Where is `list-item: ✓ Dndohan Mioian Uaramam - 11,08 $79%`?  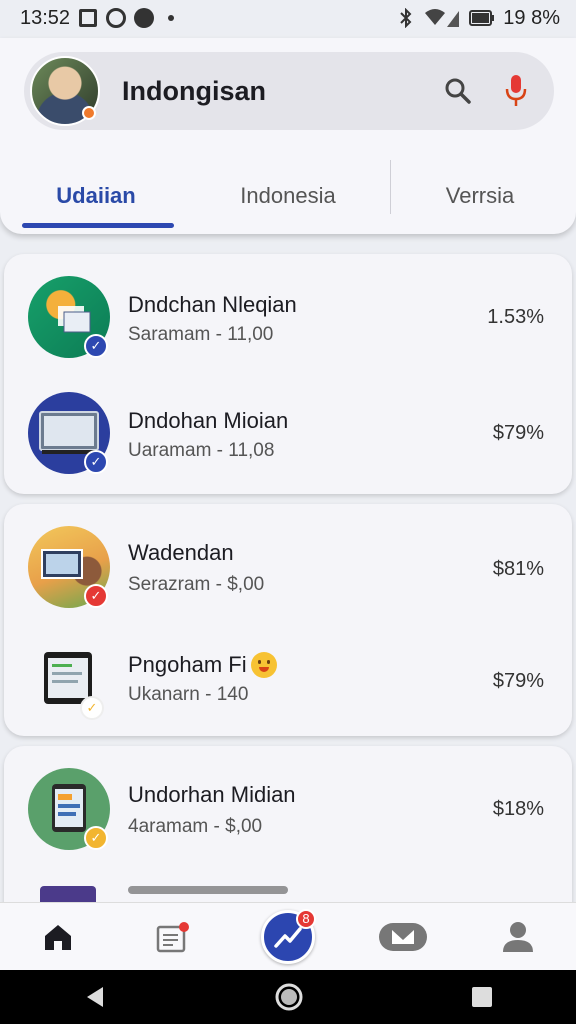 list-item: ✓ Dndohan Mioian Uaramam - 11,08 $79% is located at coordinates (288, 433).